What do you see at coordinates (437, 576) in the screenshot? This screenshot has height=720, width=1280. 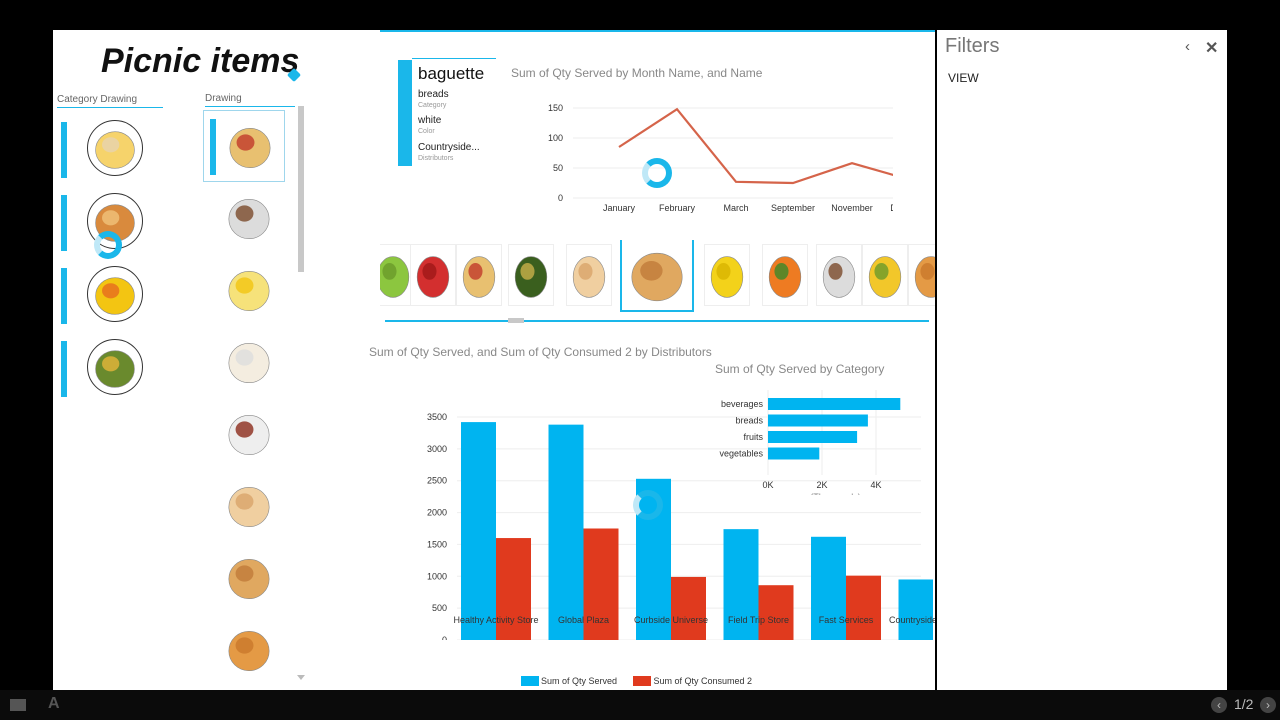 I see `bar-y-tick: 1000` at bounding box center [437, 576].